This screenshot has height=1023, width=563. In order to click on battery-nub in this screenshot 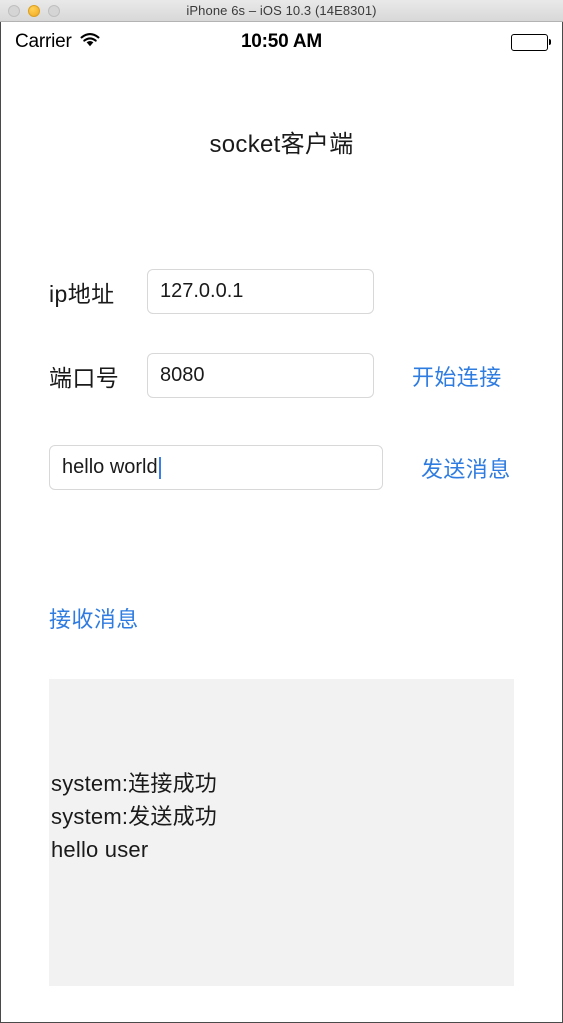, I will do `click(549, 42)`.